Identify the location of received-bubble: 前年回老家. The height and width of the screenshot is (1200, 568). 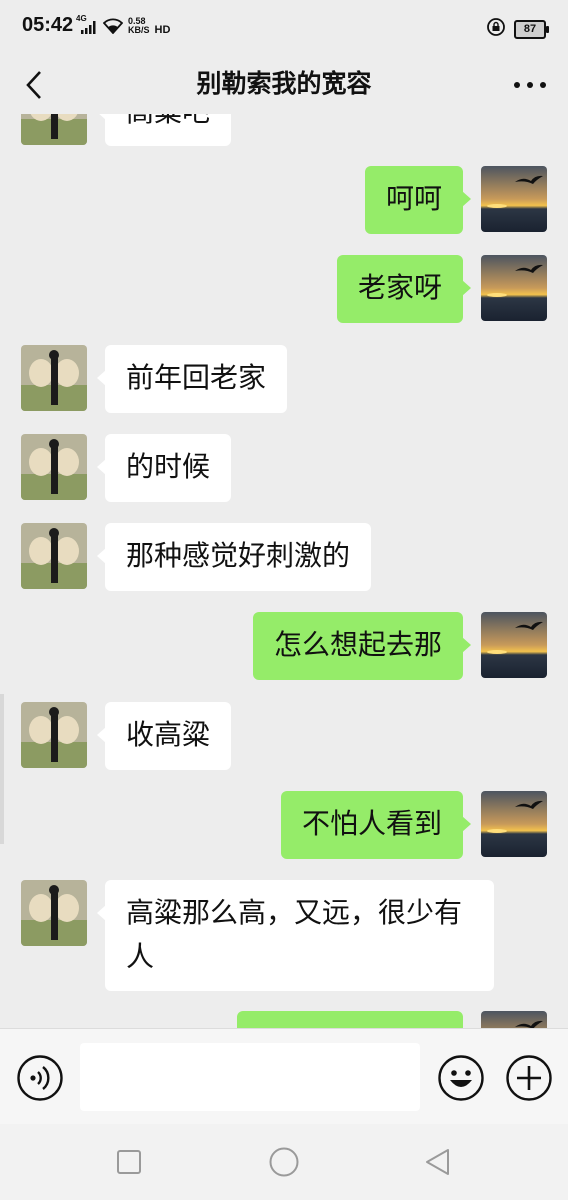
(192, 379).